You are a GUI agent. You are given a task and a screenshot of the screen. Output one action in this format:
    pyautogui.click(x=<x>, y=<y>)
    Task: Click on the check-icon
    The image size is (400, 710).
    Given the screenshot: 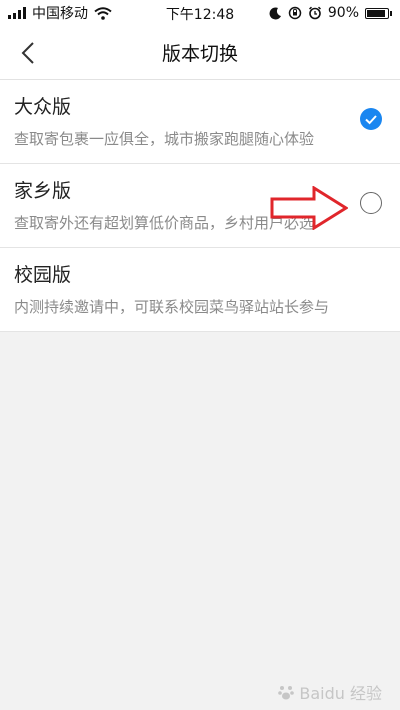 What is the action you would take?
    pyautogui.click(x=371, y=120)
    